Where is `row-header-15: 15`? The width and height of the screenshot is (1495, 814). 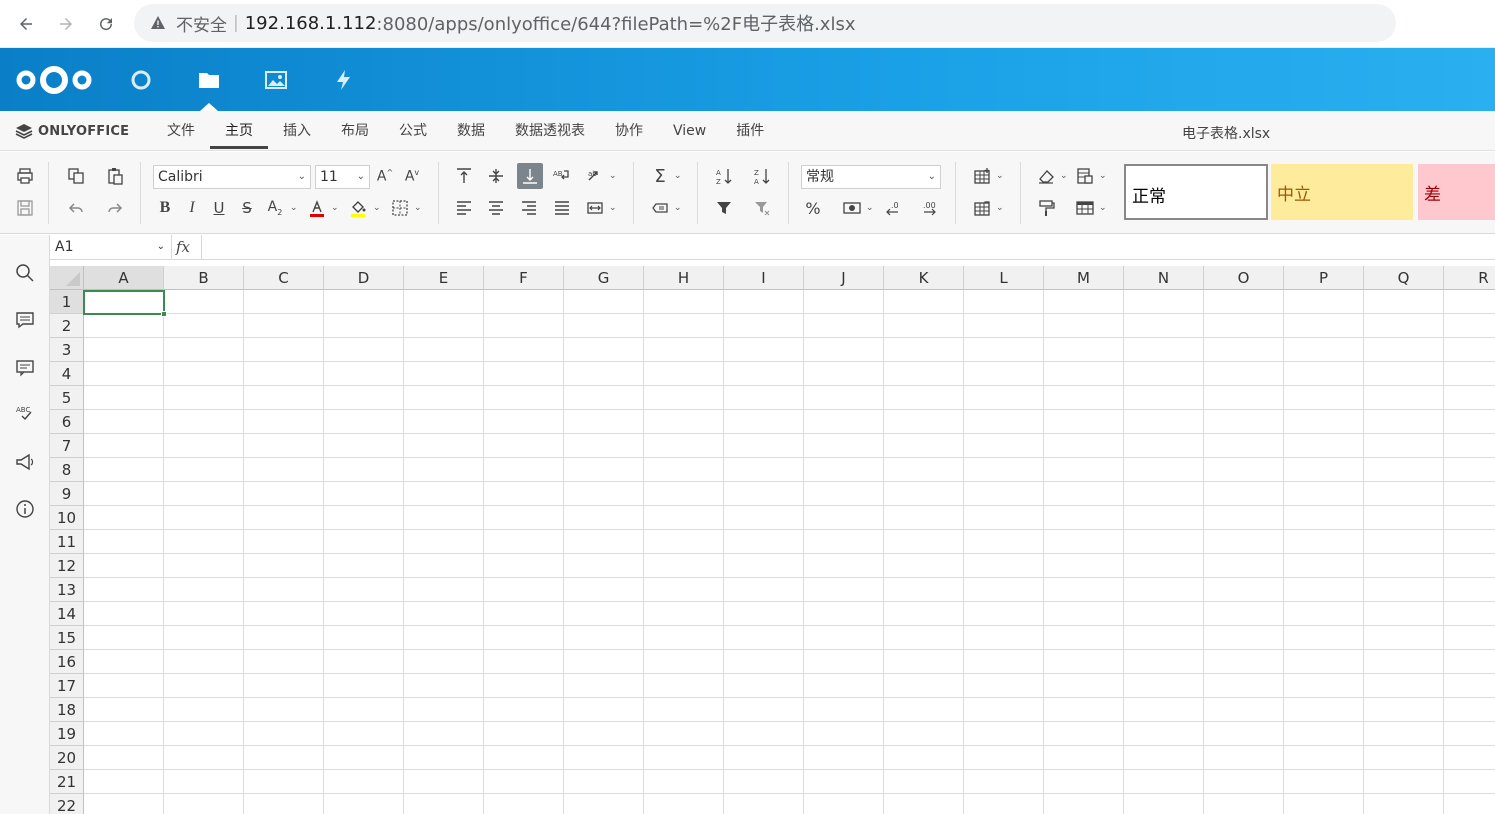 row-header-15: 15 is located at coordinates (67, 638).